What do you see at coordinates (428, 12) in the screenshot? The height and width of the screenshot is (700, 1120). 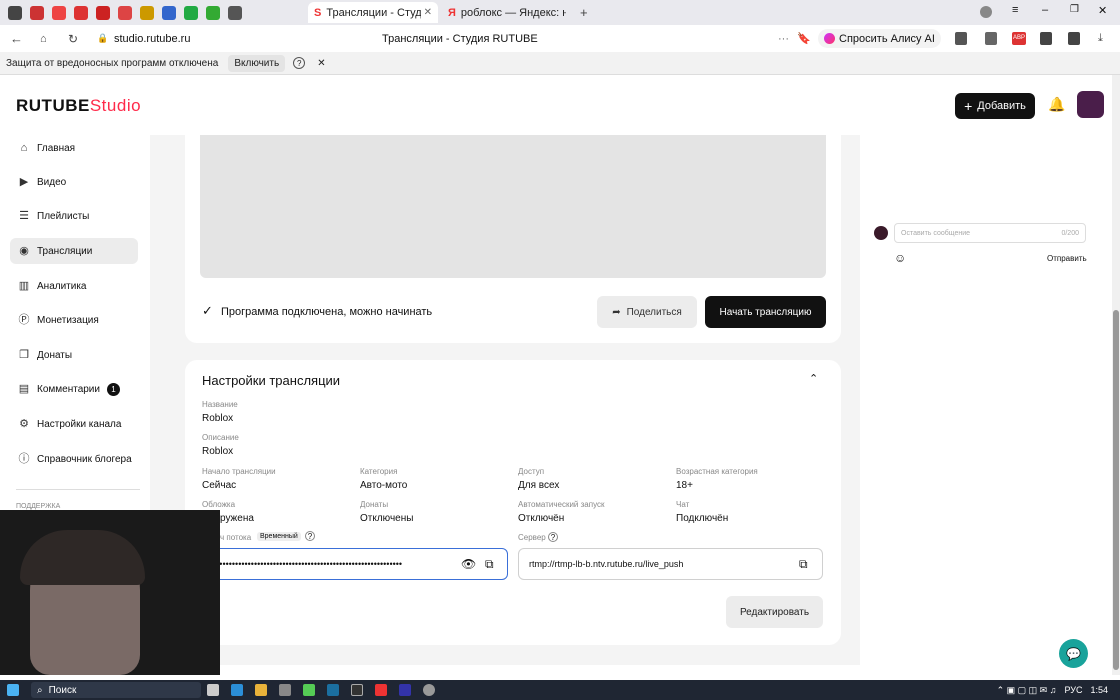 I see `close-tab-icon: ✕` at bounding box center [428, 12].